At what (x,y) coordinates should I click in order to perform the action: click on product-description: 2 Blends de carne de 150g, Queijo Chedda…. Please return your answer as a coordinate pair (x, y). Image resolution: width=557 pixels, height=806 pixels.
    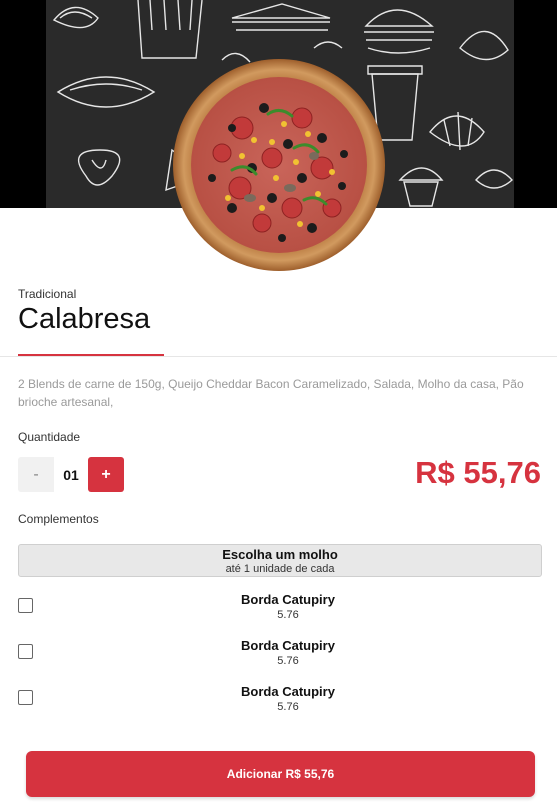
    Looking at the image, I should click on (271, 393).